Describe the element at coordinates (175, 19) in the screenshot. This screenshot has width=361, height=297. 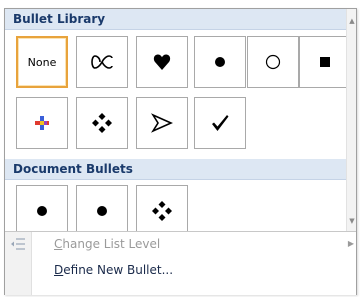
I see `bullet-library-header: Bullet Library` at that location.